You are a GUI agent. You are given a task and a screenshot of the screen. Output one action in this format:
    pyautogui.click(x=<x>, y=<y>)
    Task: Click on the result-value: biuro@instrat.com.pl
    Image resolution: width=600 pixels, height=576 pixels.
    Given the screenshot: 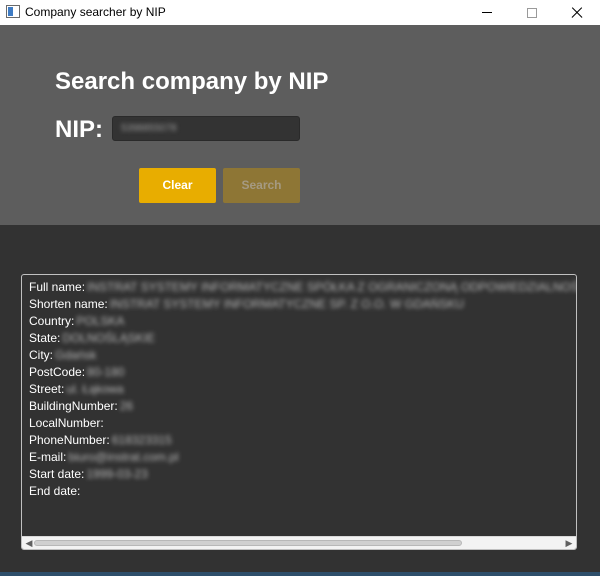 What is the action you would take?
    pyautogui.click(x=123, y=457)
    